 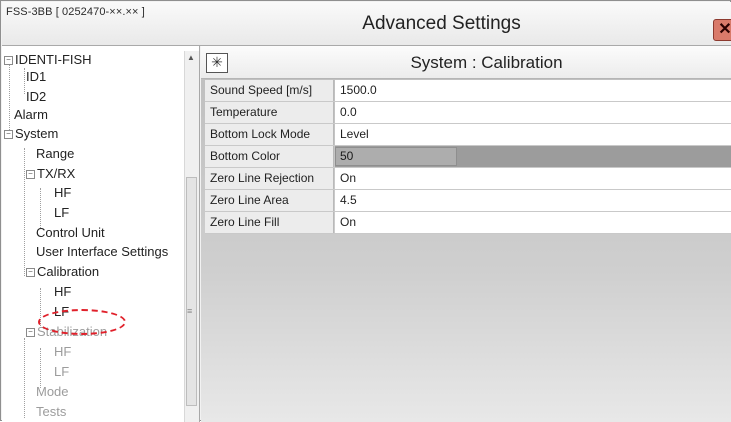 What do you see at coordinates (269, 200) in the screenshot?
I see `row-label: Zero Line Area` at bounding box center [269, 200].